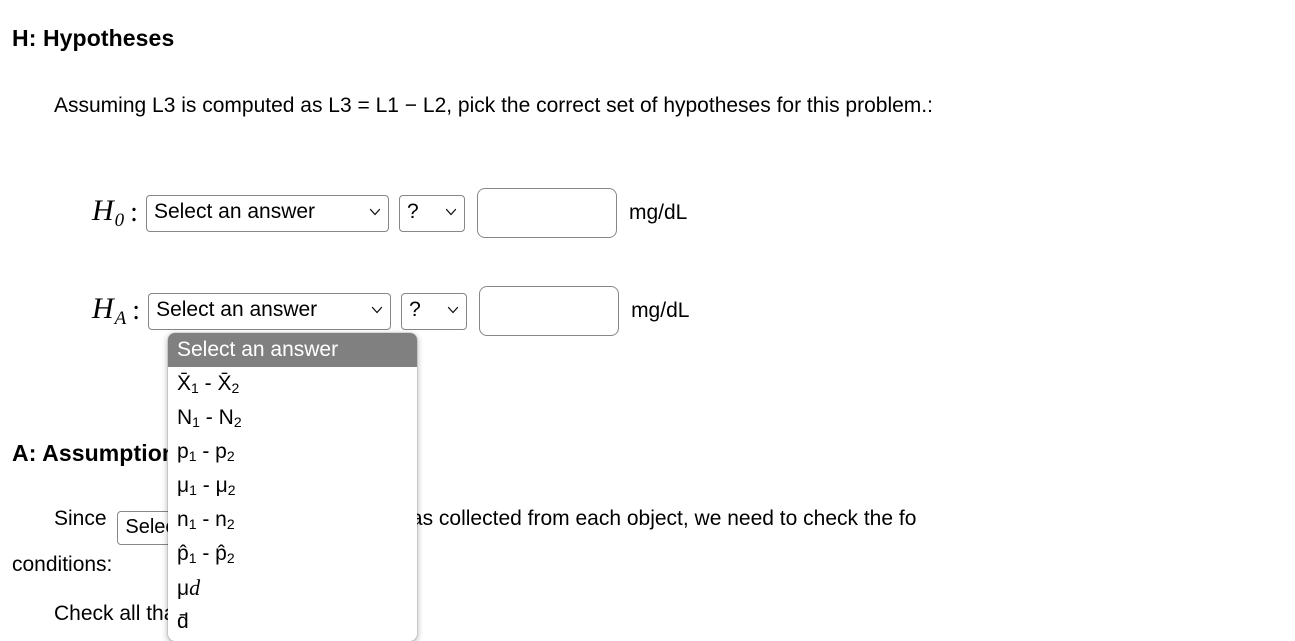 This screenshot has width=1295, height=641. Describe the element at coordinates (62, 564) in the screenshot. I see `conditions-label: conditions:` at that location.